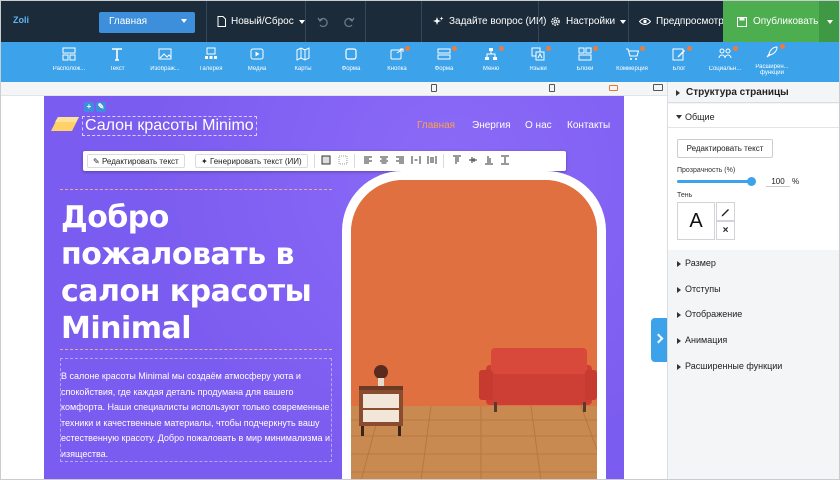 The height and width of the screenshot is (480, 840). Describe the element at coordinates (700, 263) in the screenshot. I see `section-size-label: Размер` at that location.